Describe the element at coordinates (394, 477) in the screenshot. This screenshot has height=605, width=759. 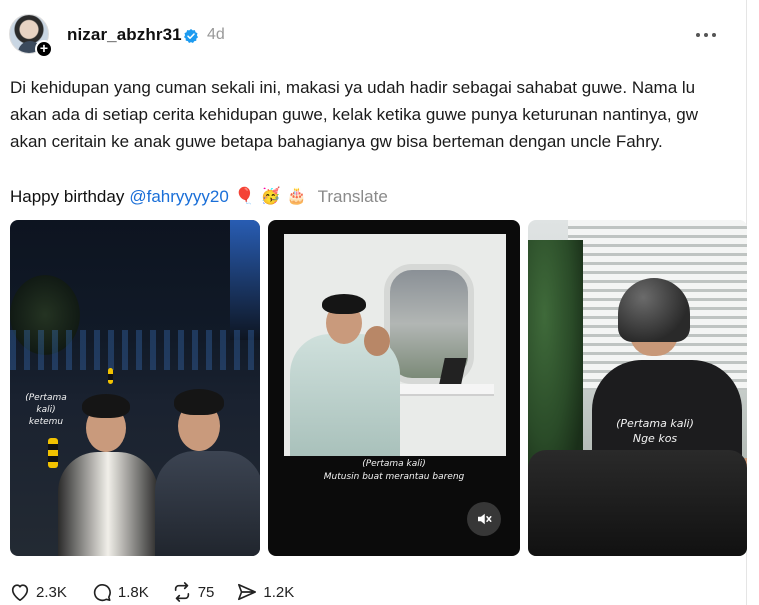
I see `overlay-subtitle: Mutusin buat merantau bareng` at that location.